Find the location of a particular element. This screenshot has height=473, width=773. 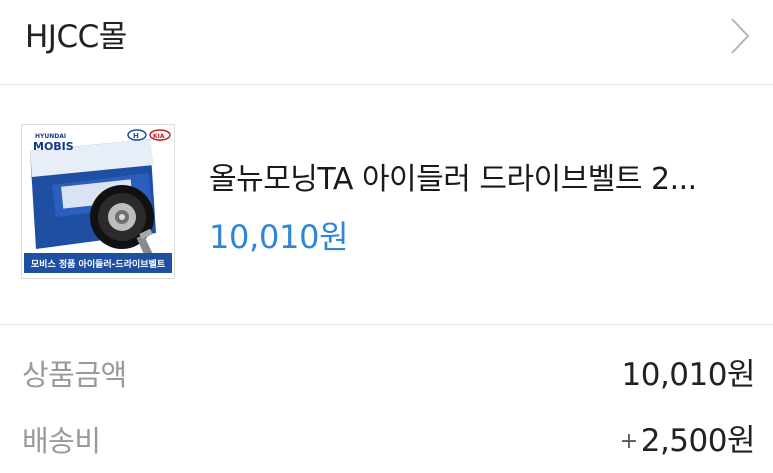

thumbnail-brand-top: HYUNDAI is located at coordinates (50, 136).